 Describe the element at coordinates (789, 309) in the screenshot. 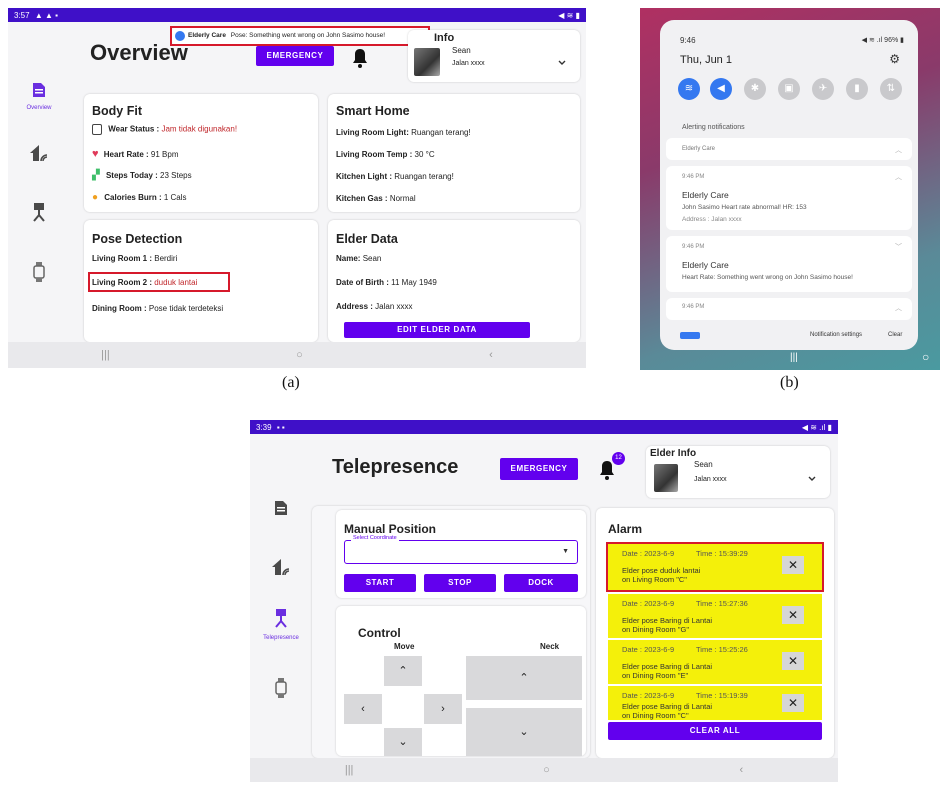

I see `notification-item: 9:46 PM ︿` at that location.